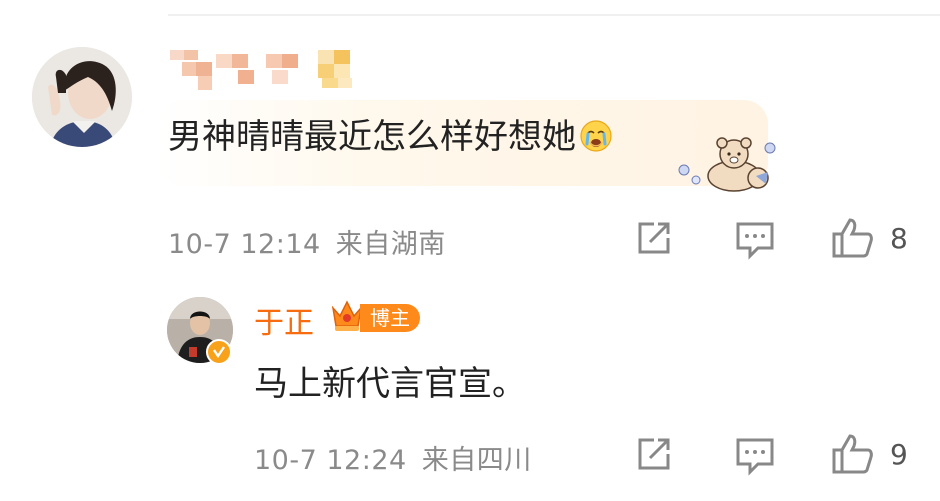 This screenshot has width=940, height=501. Describe the element at coordinates (727, 163) in the screenshot. I see `teddy-bear-sticker` at that location.